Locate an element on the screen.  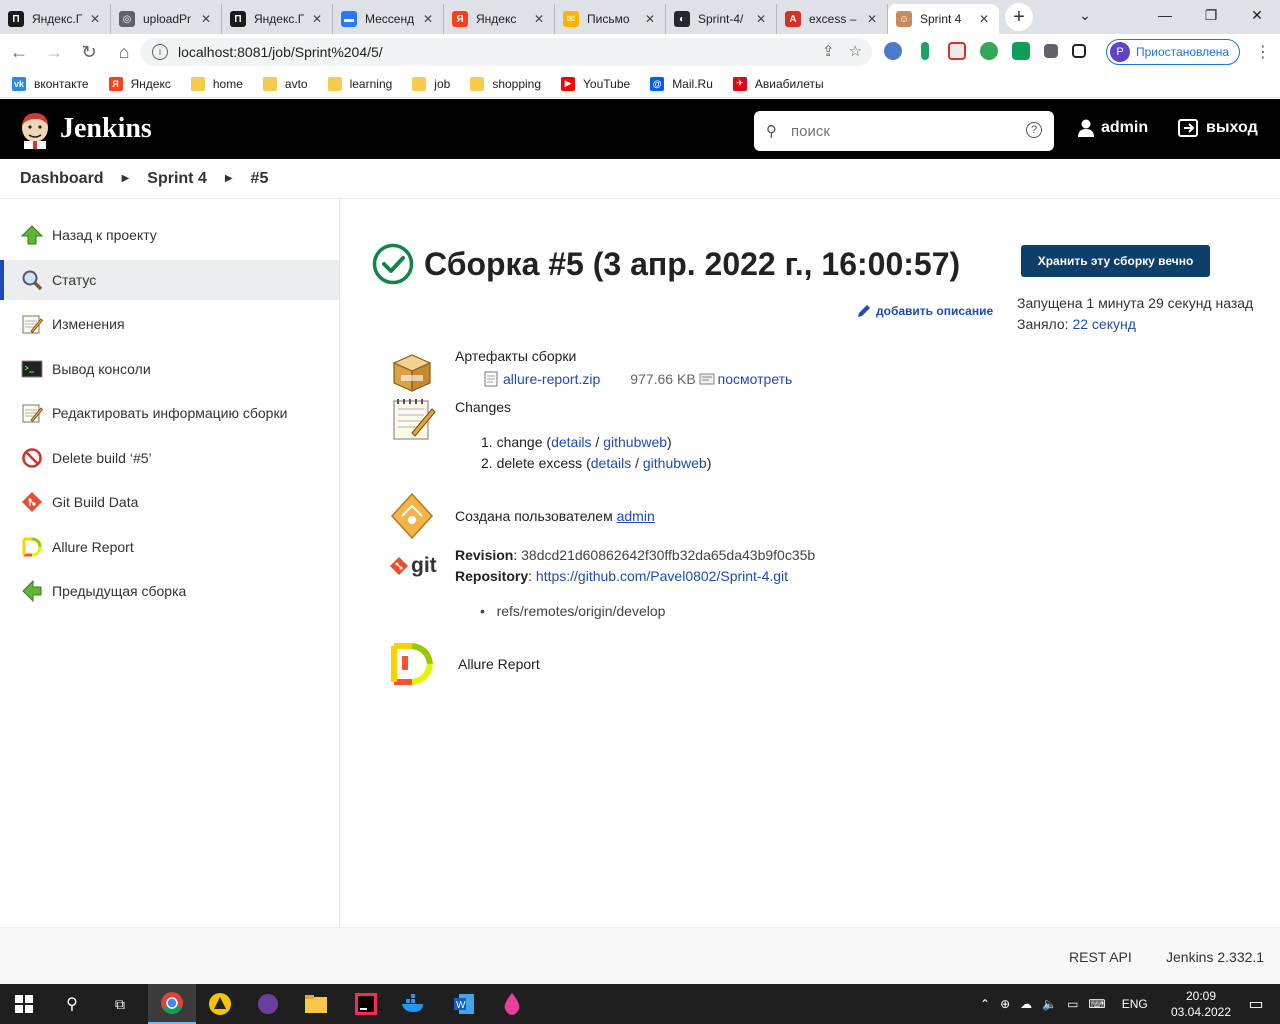
site-info-icon: i is located at coordinates (160, 52).